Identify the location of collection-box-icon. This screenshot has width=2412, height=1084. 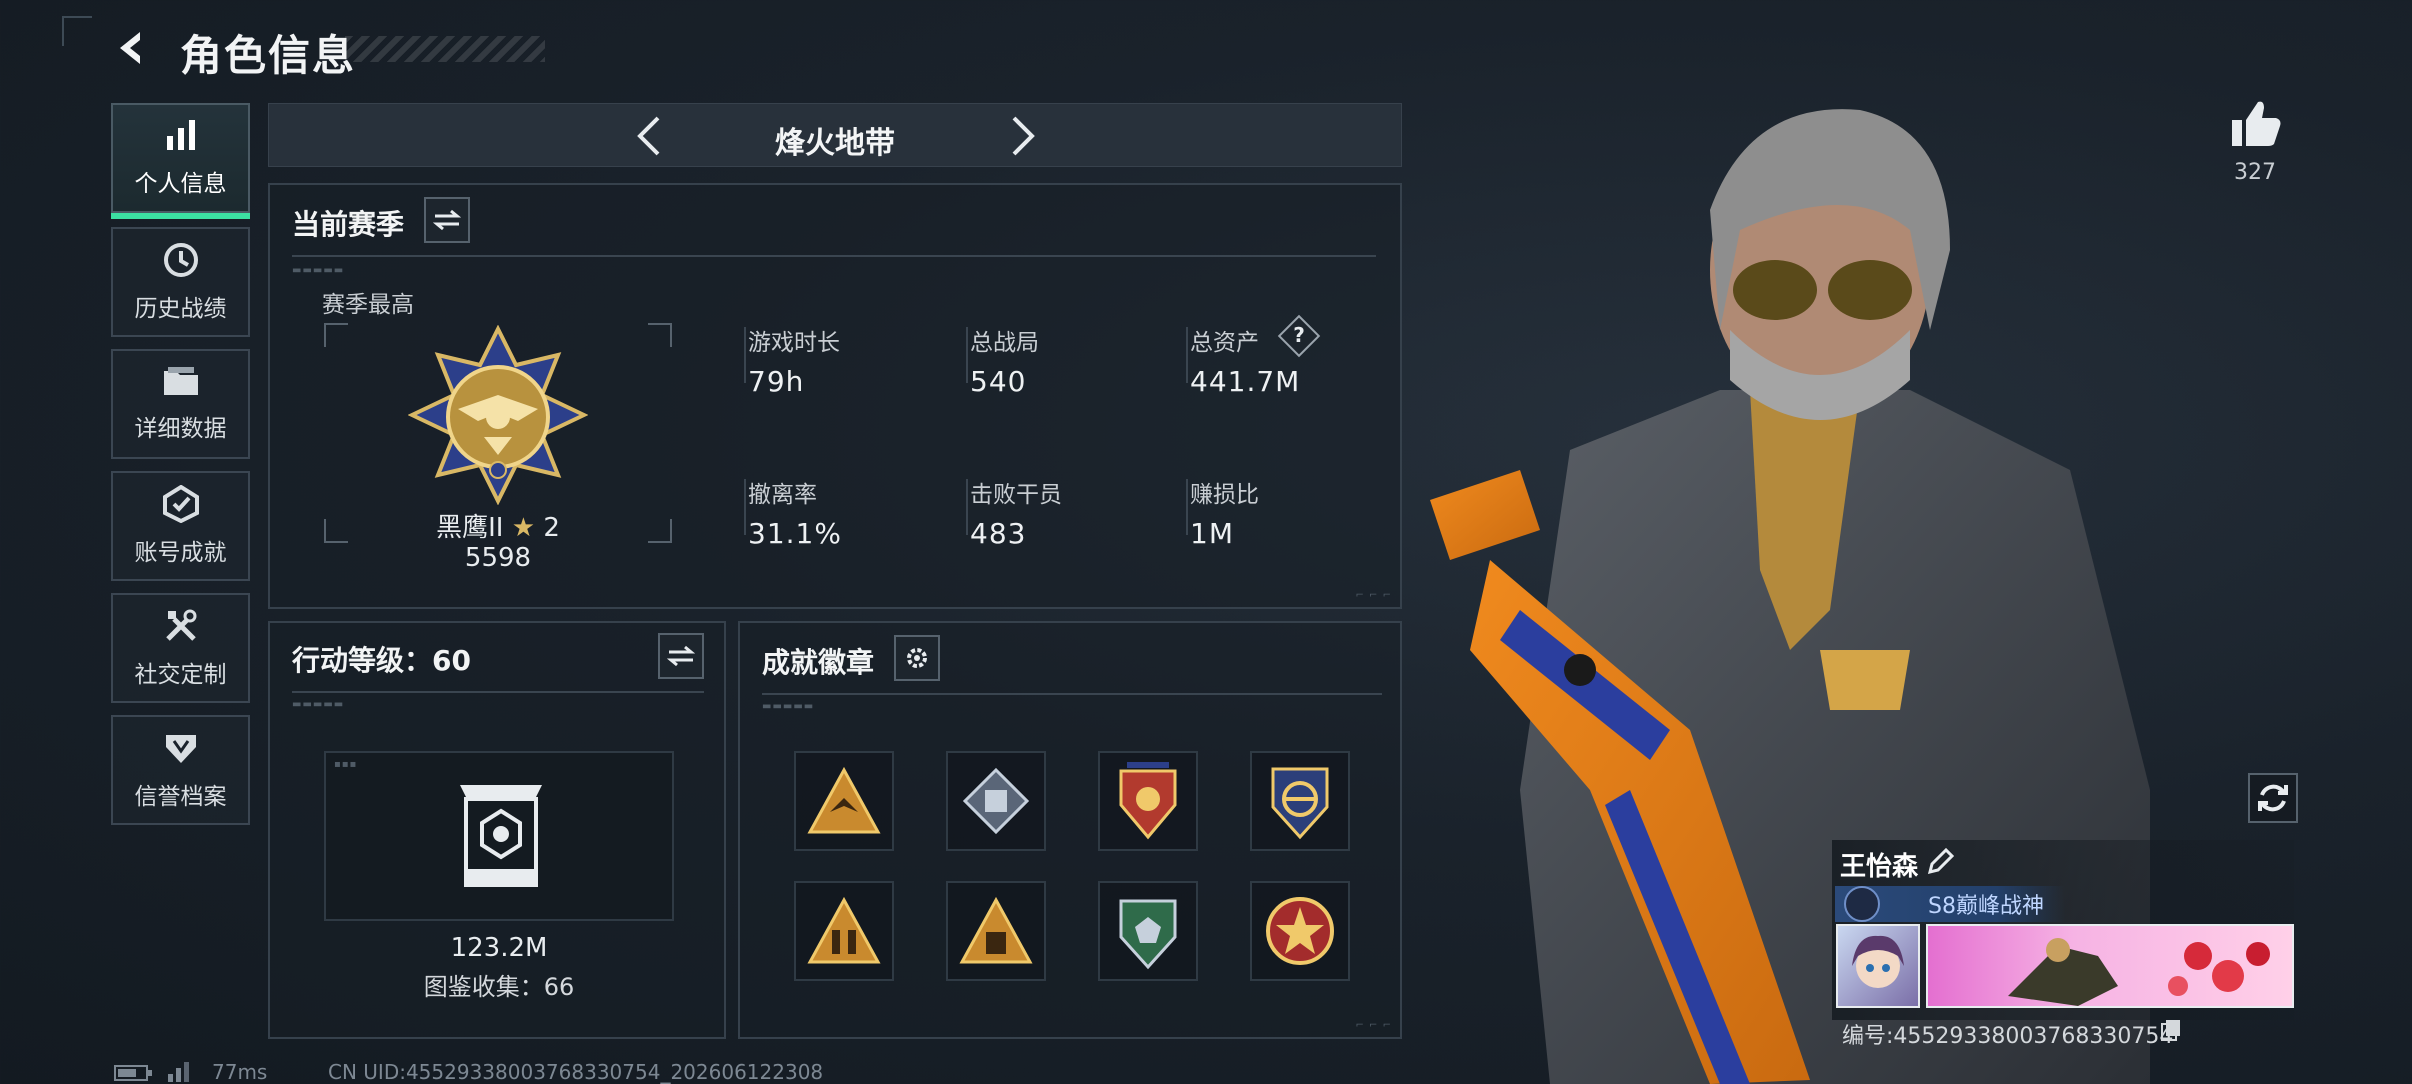
(501, 836).